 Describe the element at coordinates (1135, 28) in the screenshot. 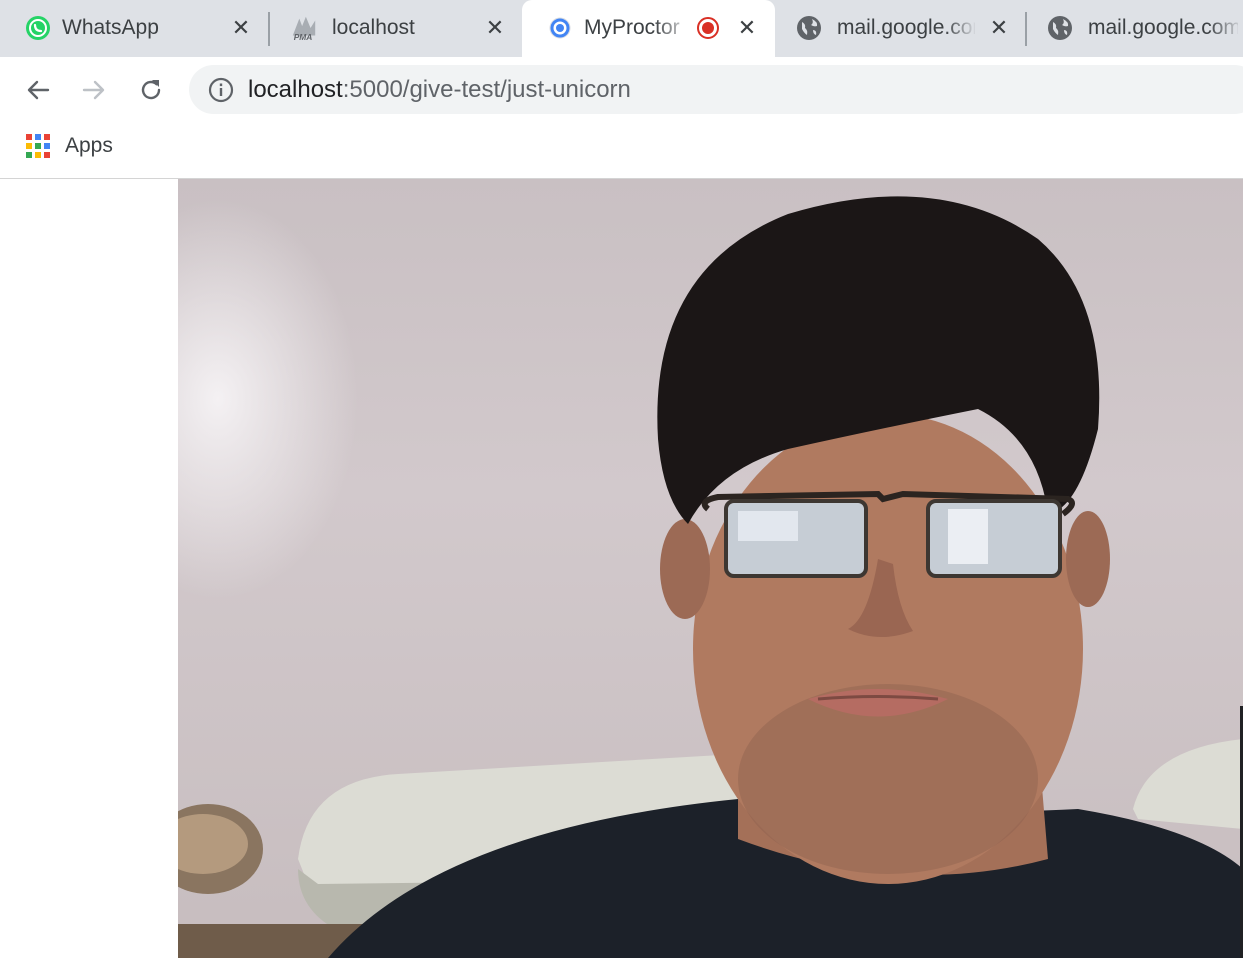

I see `tab-mail-google-2: mail.google.com` at that location.